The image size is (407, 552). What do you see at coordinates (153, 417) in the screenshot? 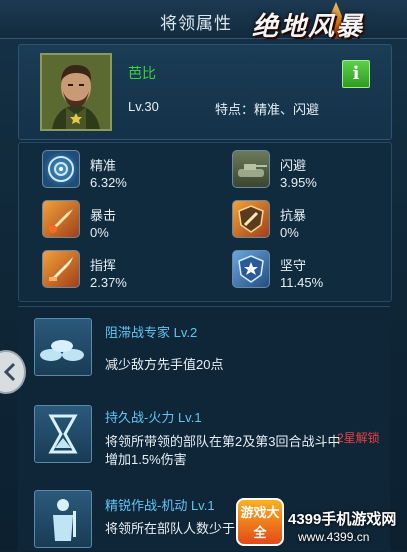
I see `skill-name-endurance: 持久战-火力 Lv.1` at bounding box center [153, 417].